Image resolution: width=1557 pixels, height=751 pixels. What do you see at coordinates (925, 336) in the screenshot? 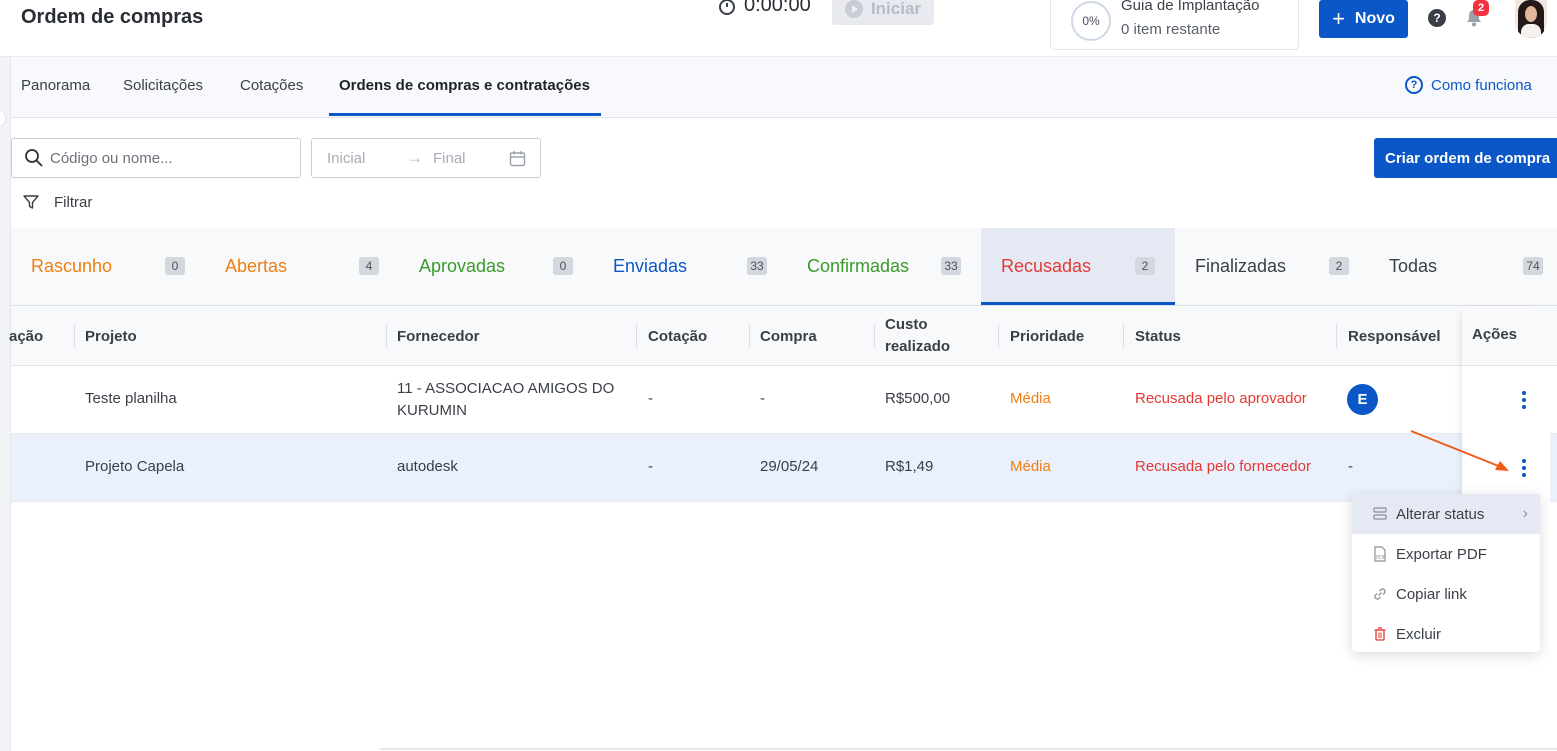
I see `column-header-custo-realizado: Custo realizado` at bounding box center [925, 336].